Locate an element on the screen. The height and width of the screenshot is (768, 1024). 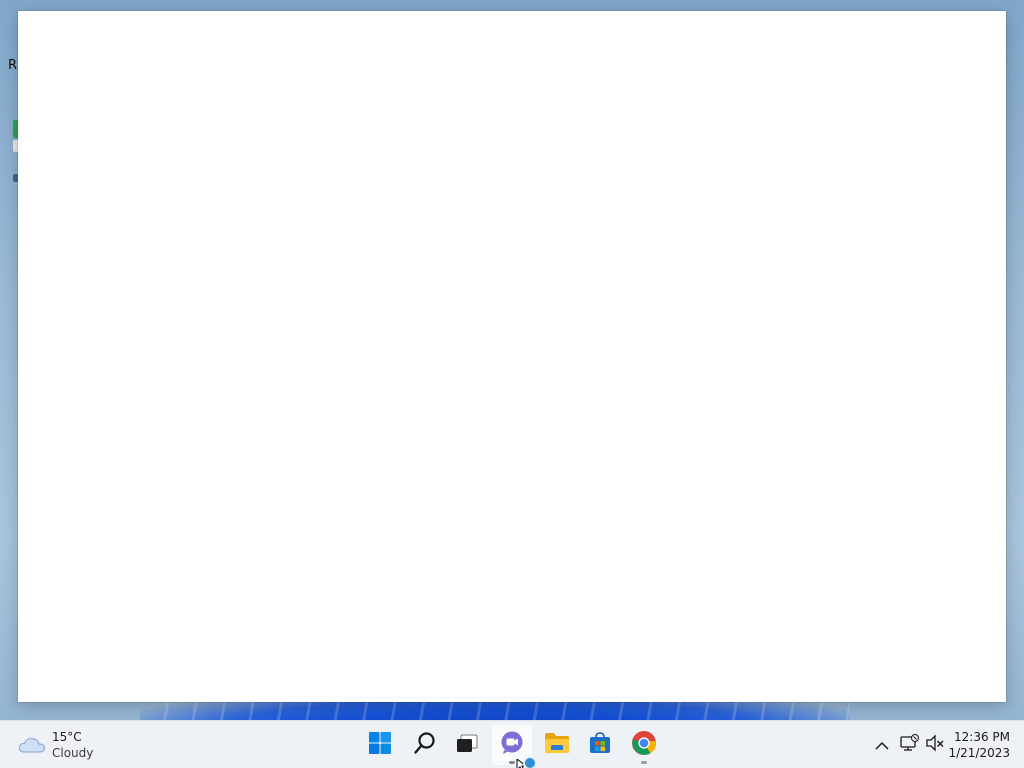
chrome-icon is located at coordinates (644, 745).